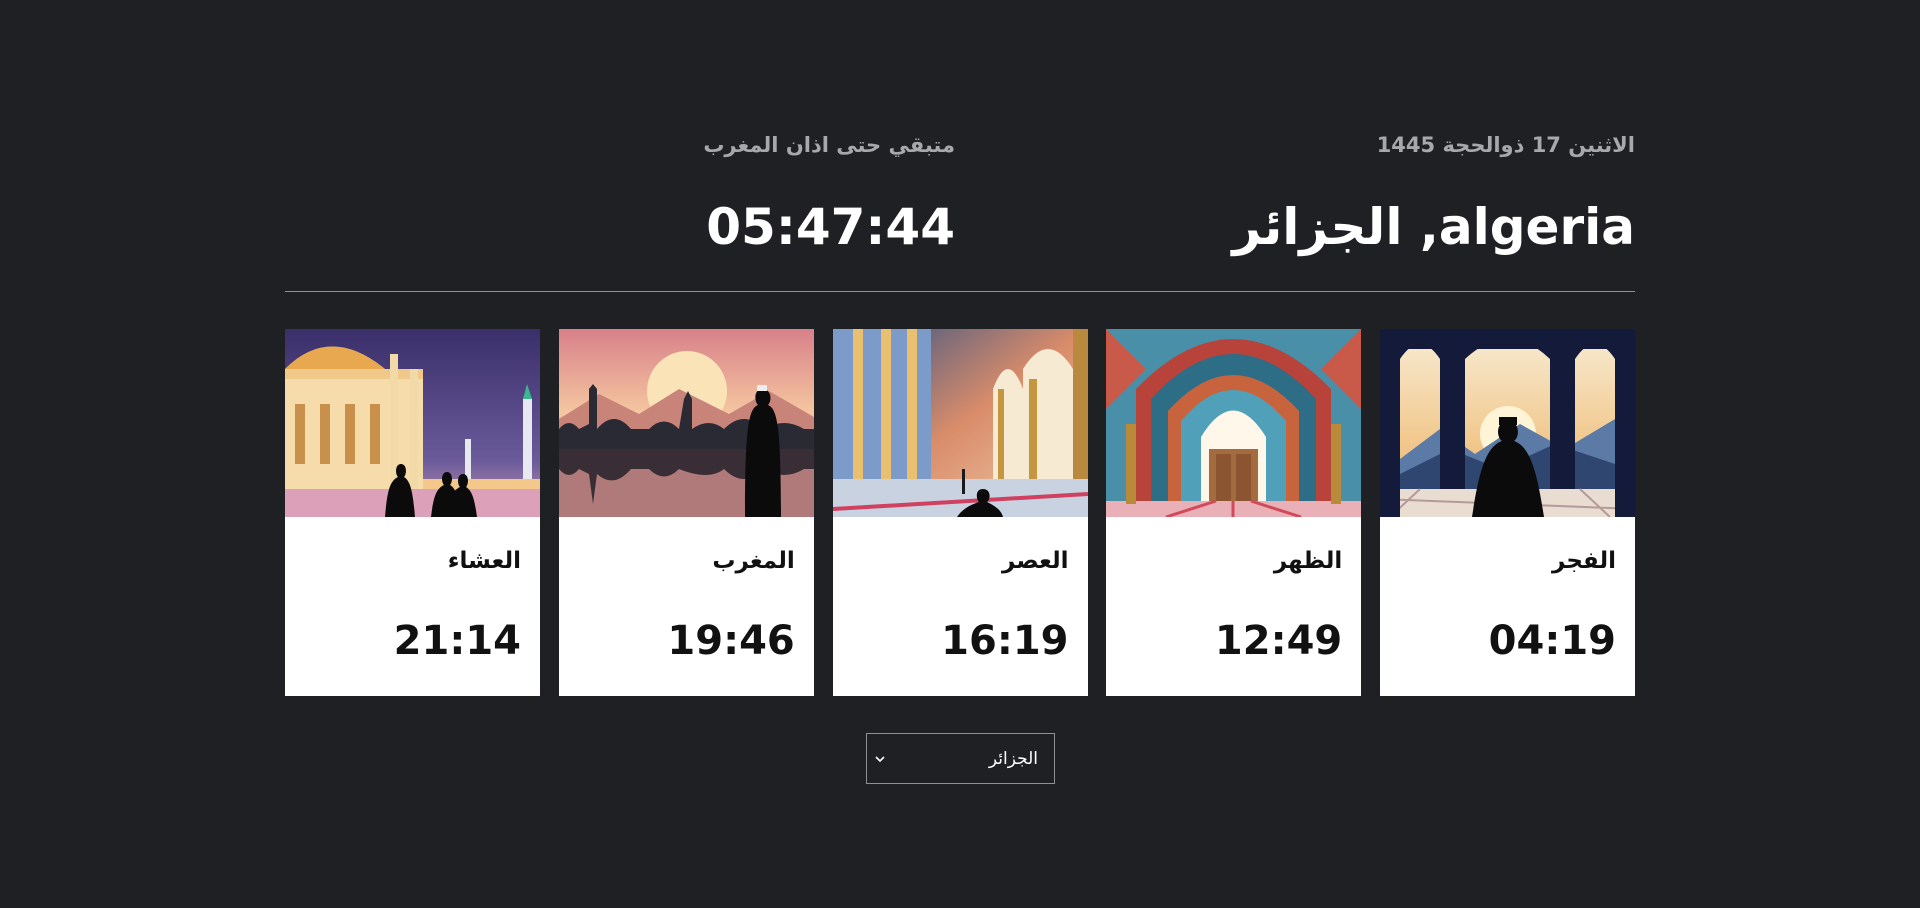 This screenshot has height=908, width=1920. Describe the element at coordinates (829, 145) in the screenshot. I see `countdown-label: متبقي حتى اذان المغرب` at that location.